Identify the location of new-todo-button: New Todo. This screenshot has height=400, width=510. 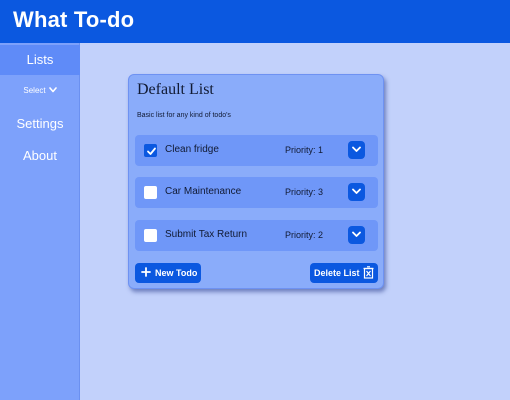
(168, 273).